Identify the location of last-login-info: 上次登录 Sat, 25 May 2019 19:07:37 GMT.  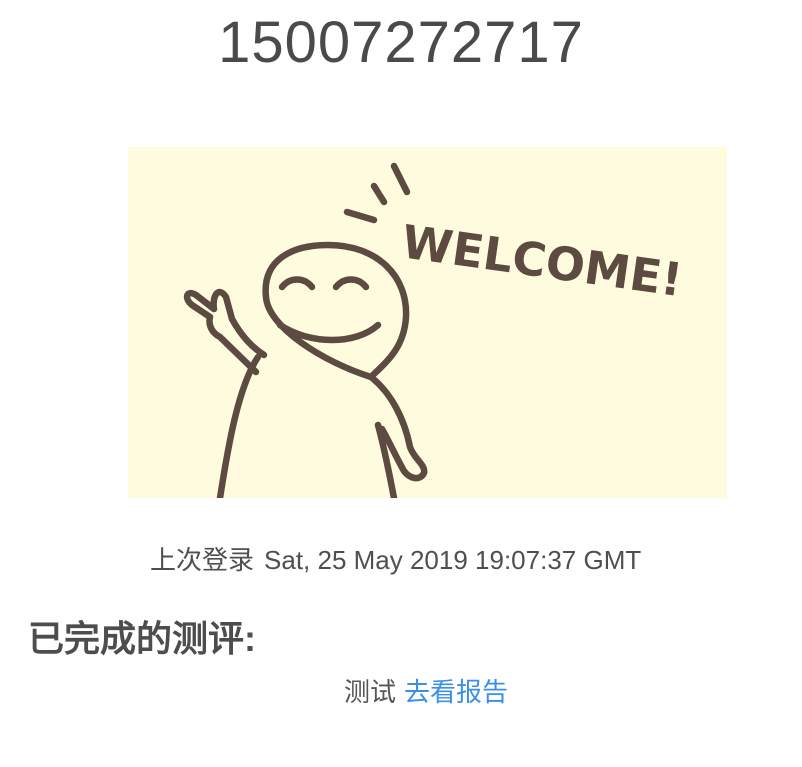
(400, 560).